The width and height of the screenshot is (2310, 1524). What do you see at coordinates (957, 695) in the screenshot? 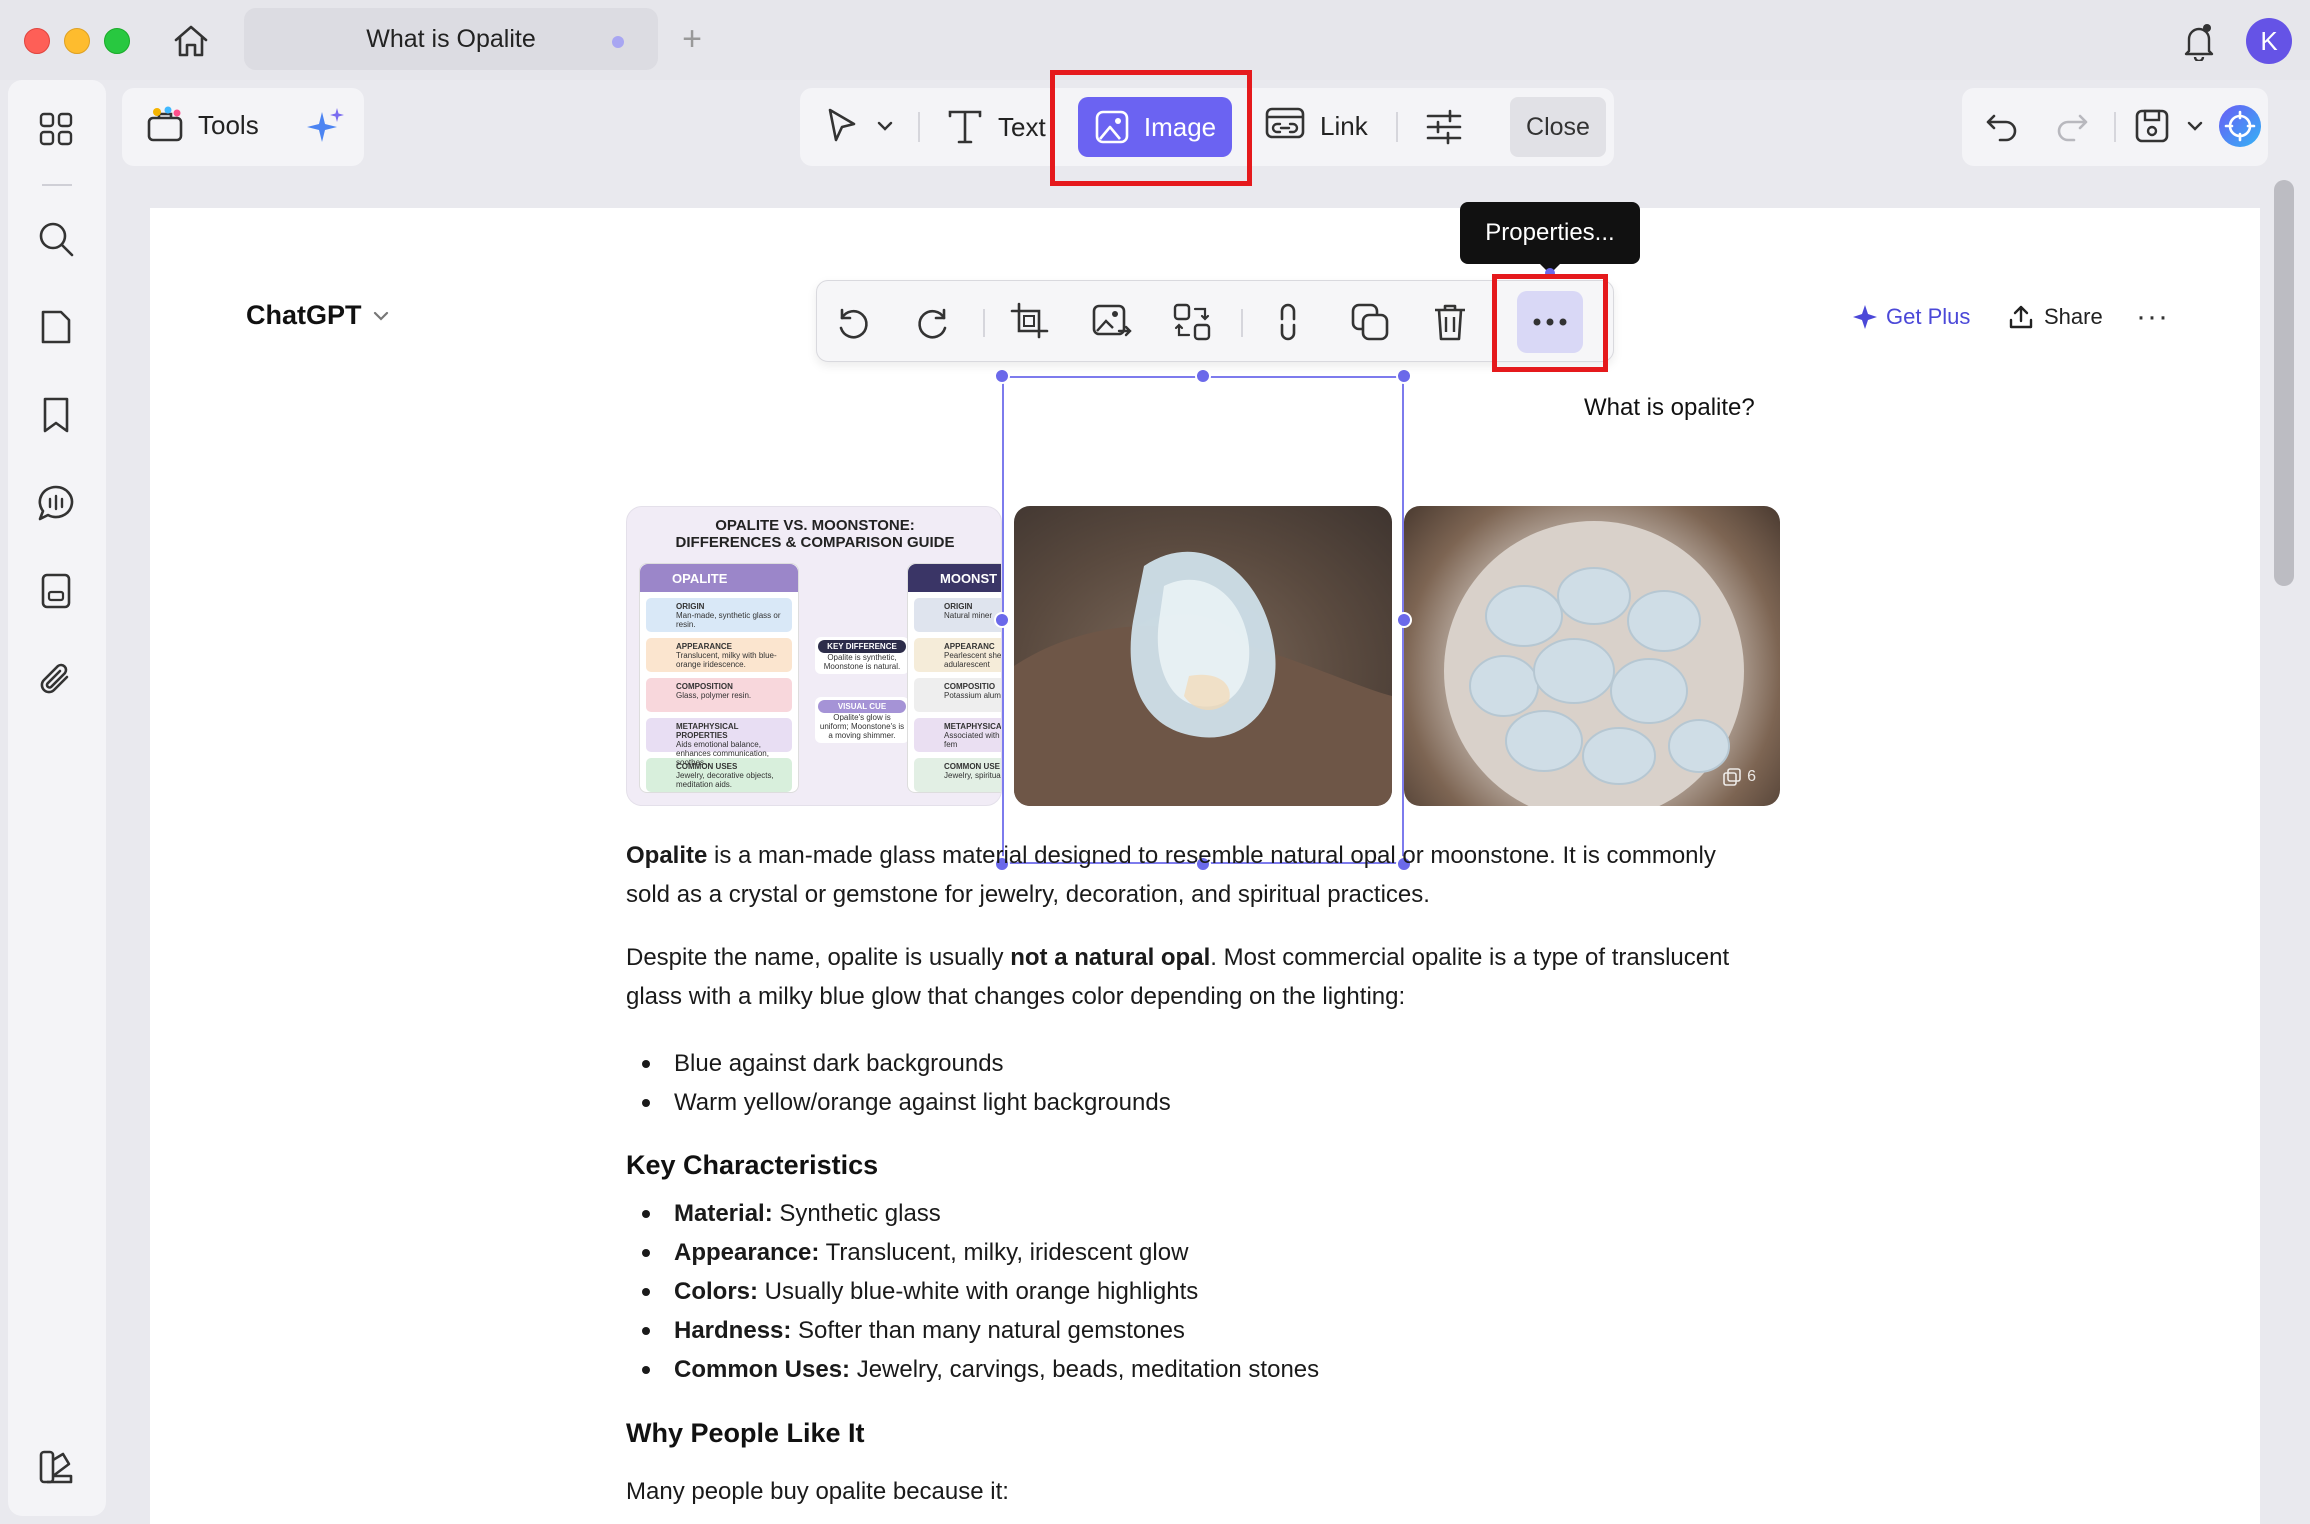
I see `ig-row: COMPOSITIO Potassium alum` at bounding box center [957, 695].